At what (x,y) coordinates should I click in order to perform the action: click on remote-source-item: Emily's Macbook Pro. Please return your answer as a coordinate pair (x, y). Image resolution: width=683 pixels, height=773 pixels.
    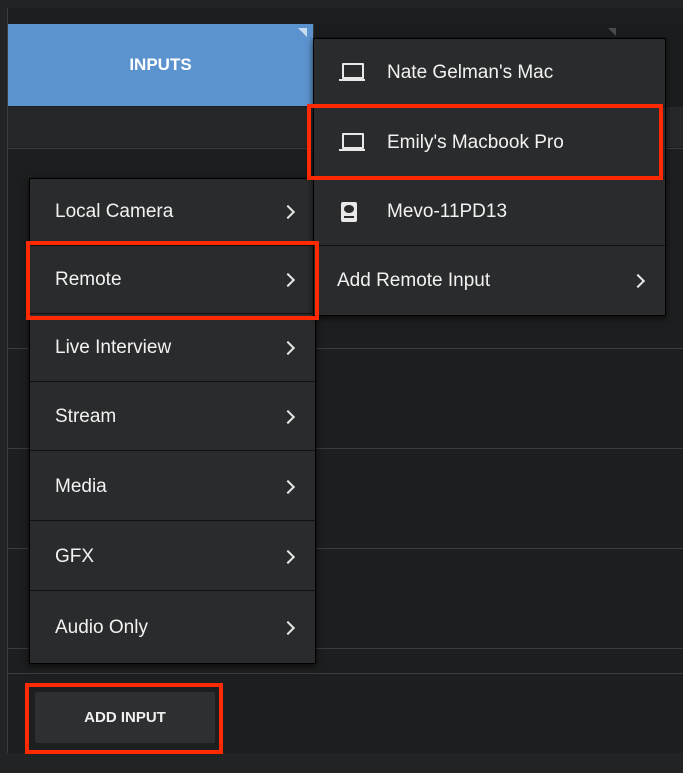
    Looking at the image, I should click on (489, 143).